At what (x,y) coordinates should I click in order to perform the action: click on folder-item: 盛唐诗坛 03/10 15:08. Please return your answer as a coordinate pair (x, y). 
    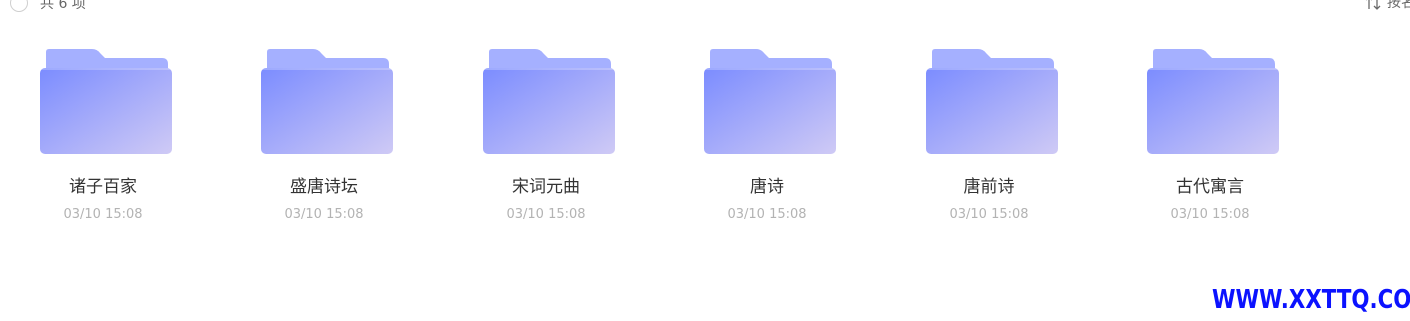
    Looking at the image, I should click on (324, 140).